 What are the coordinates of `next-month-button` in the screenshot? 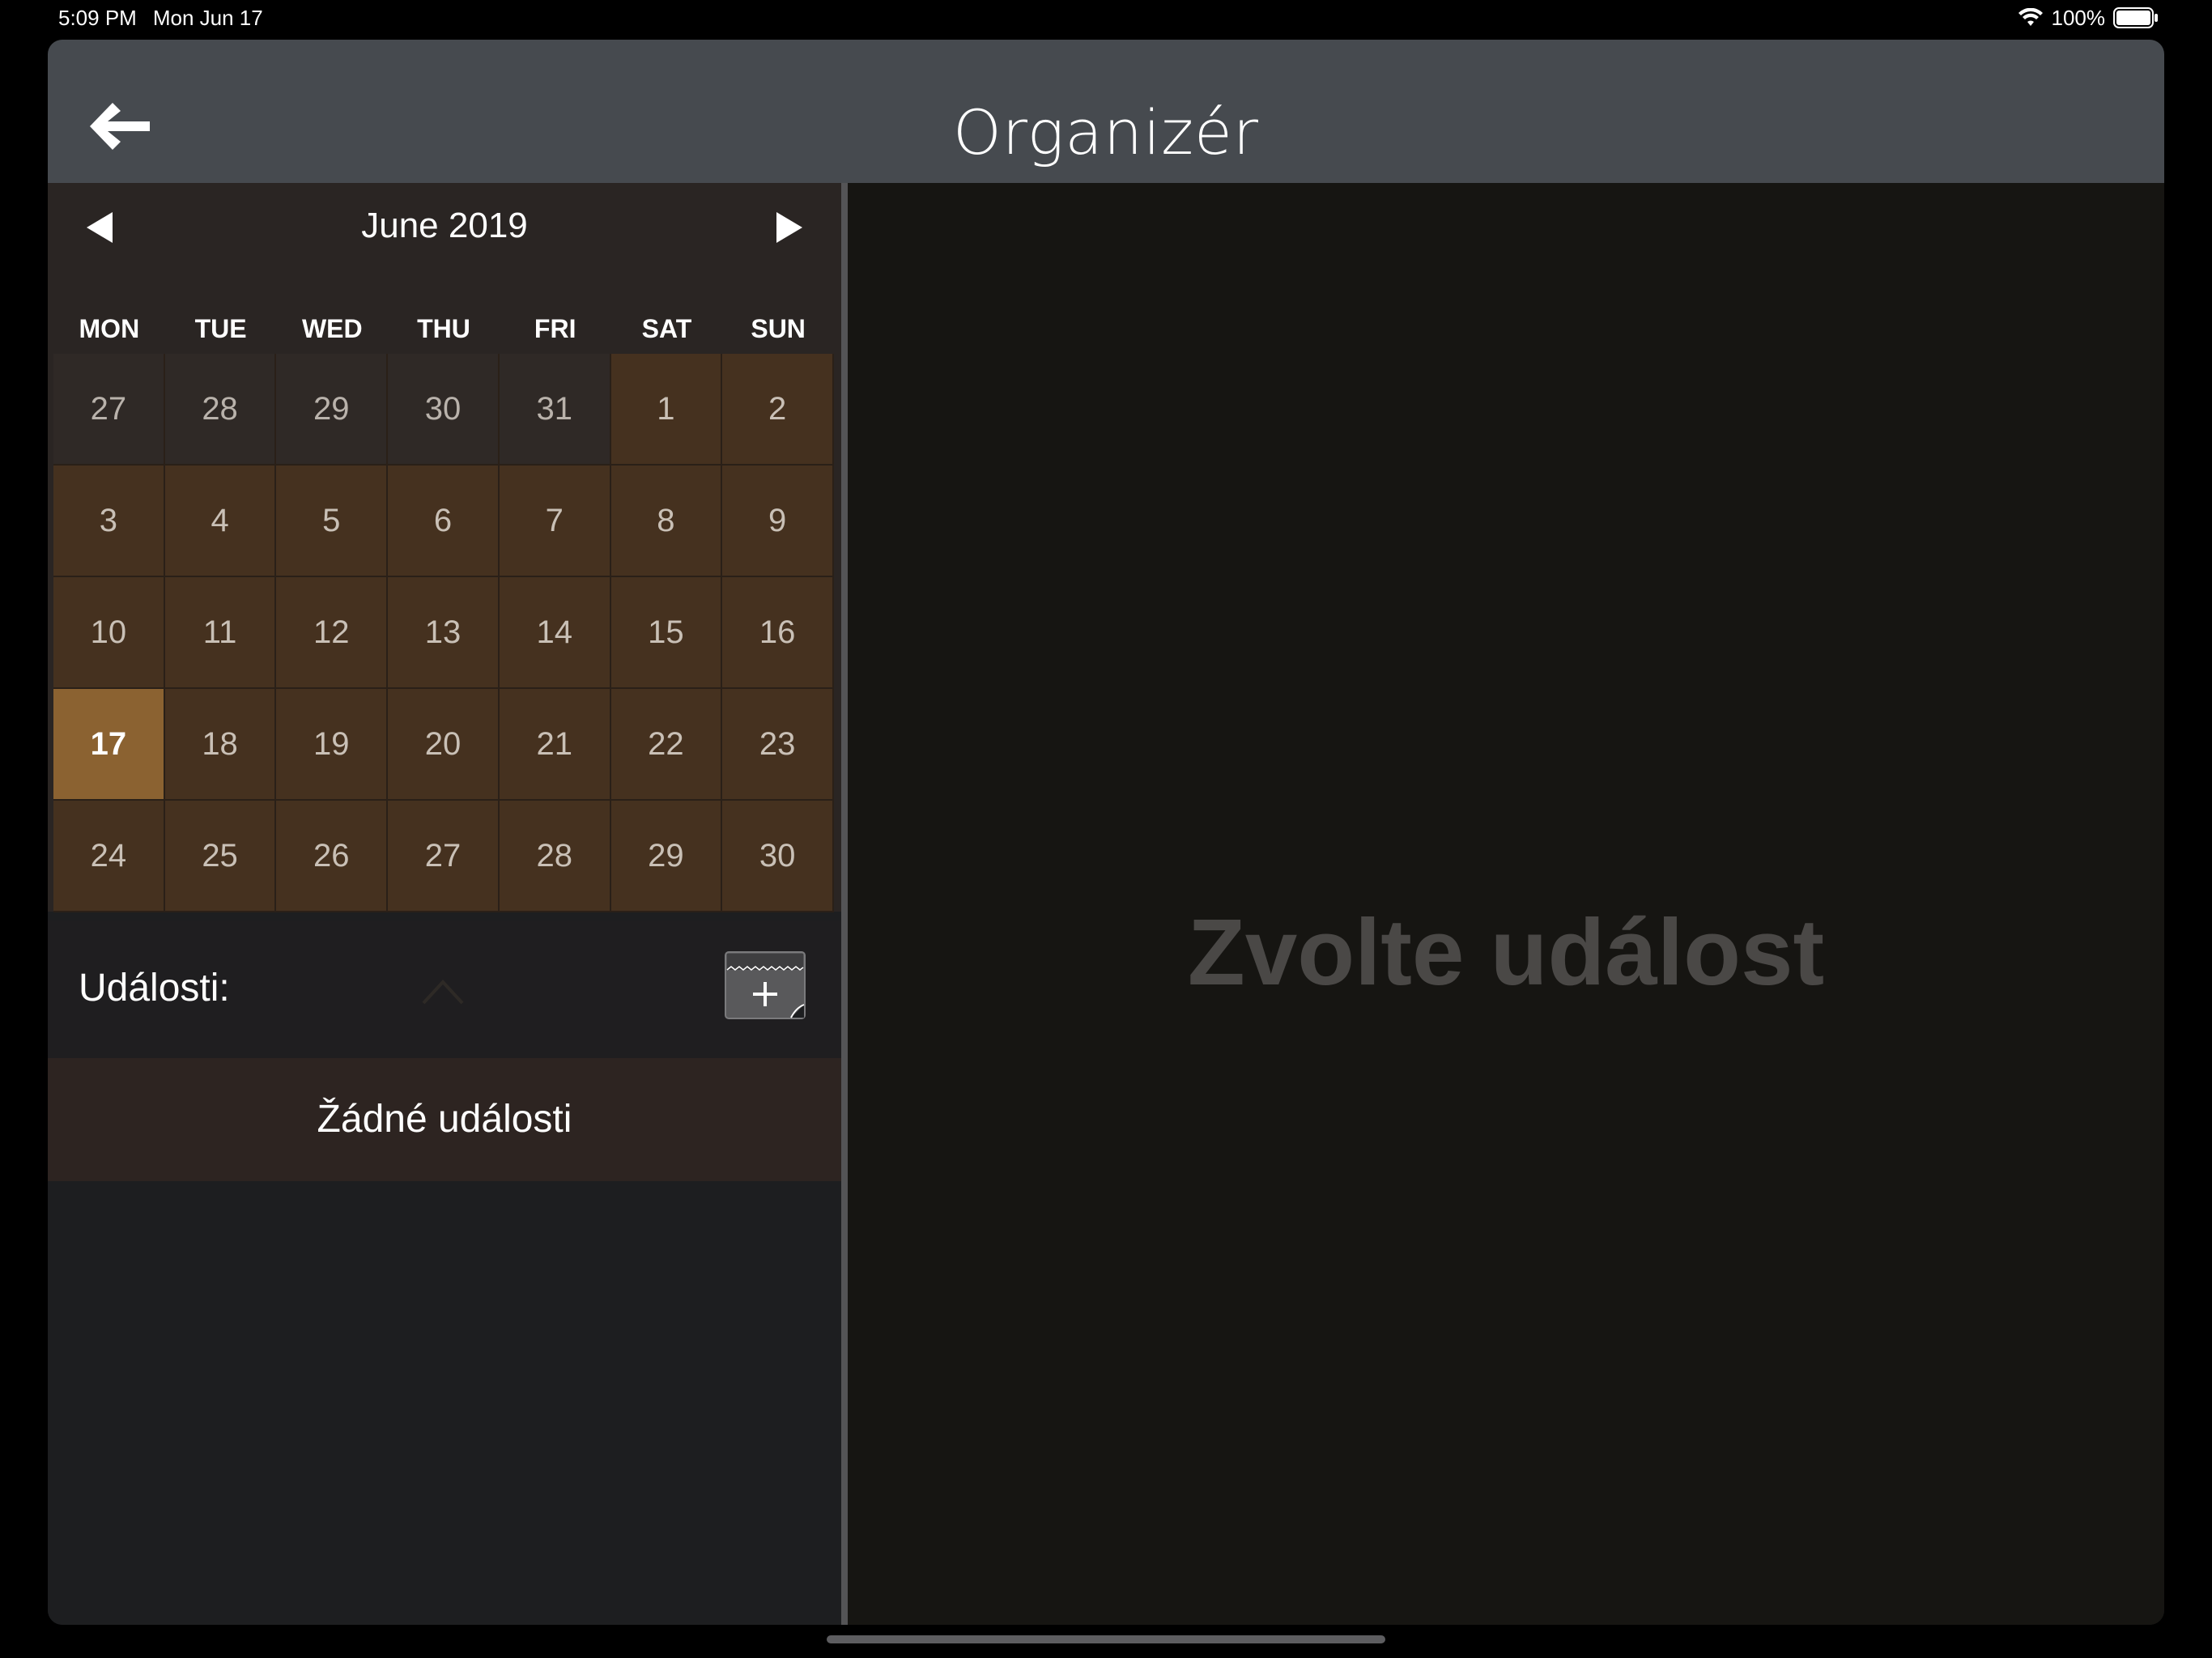 It's located at (790, 227).